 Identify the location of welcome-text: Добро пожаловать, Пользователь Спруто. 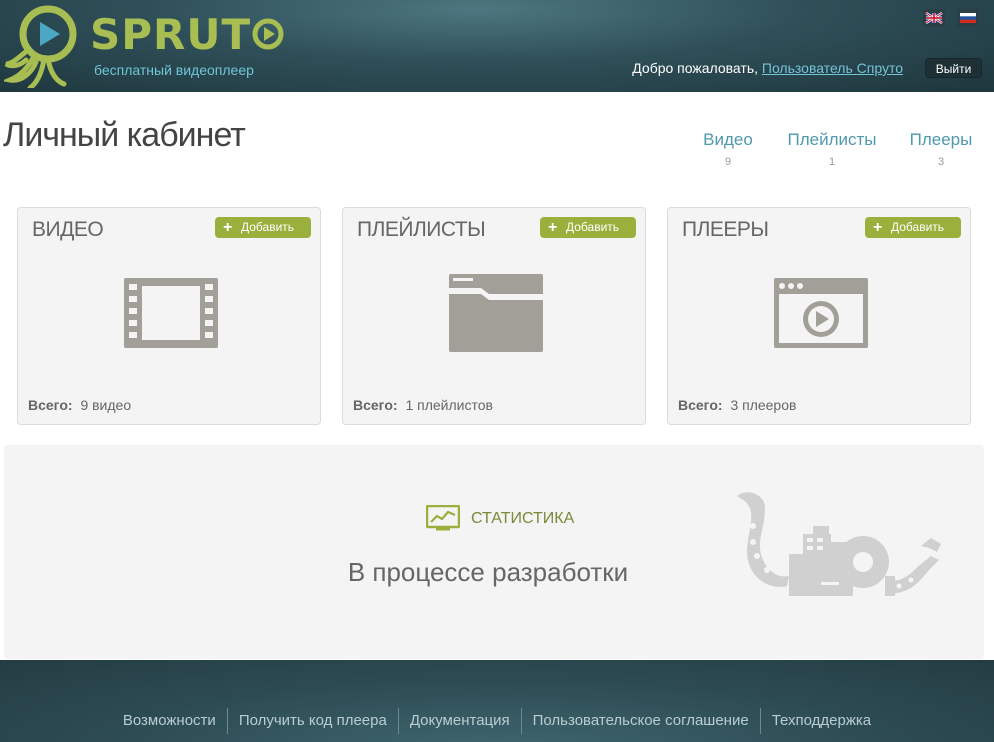
(767, 68).